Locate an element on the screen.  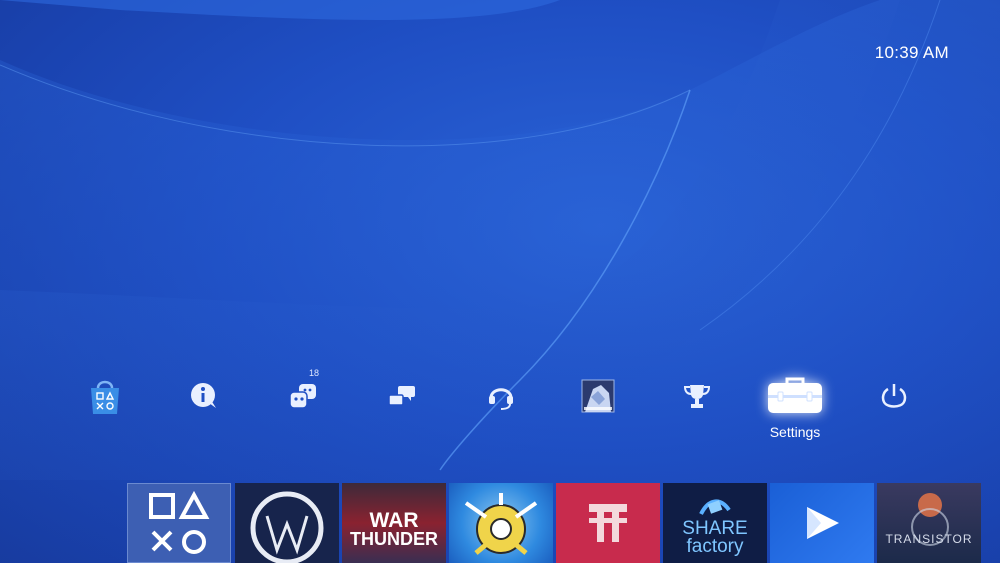
trophy-icon is located at coordinates (697, 396).